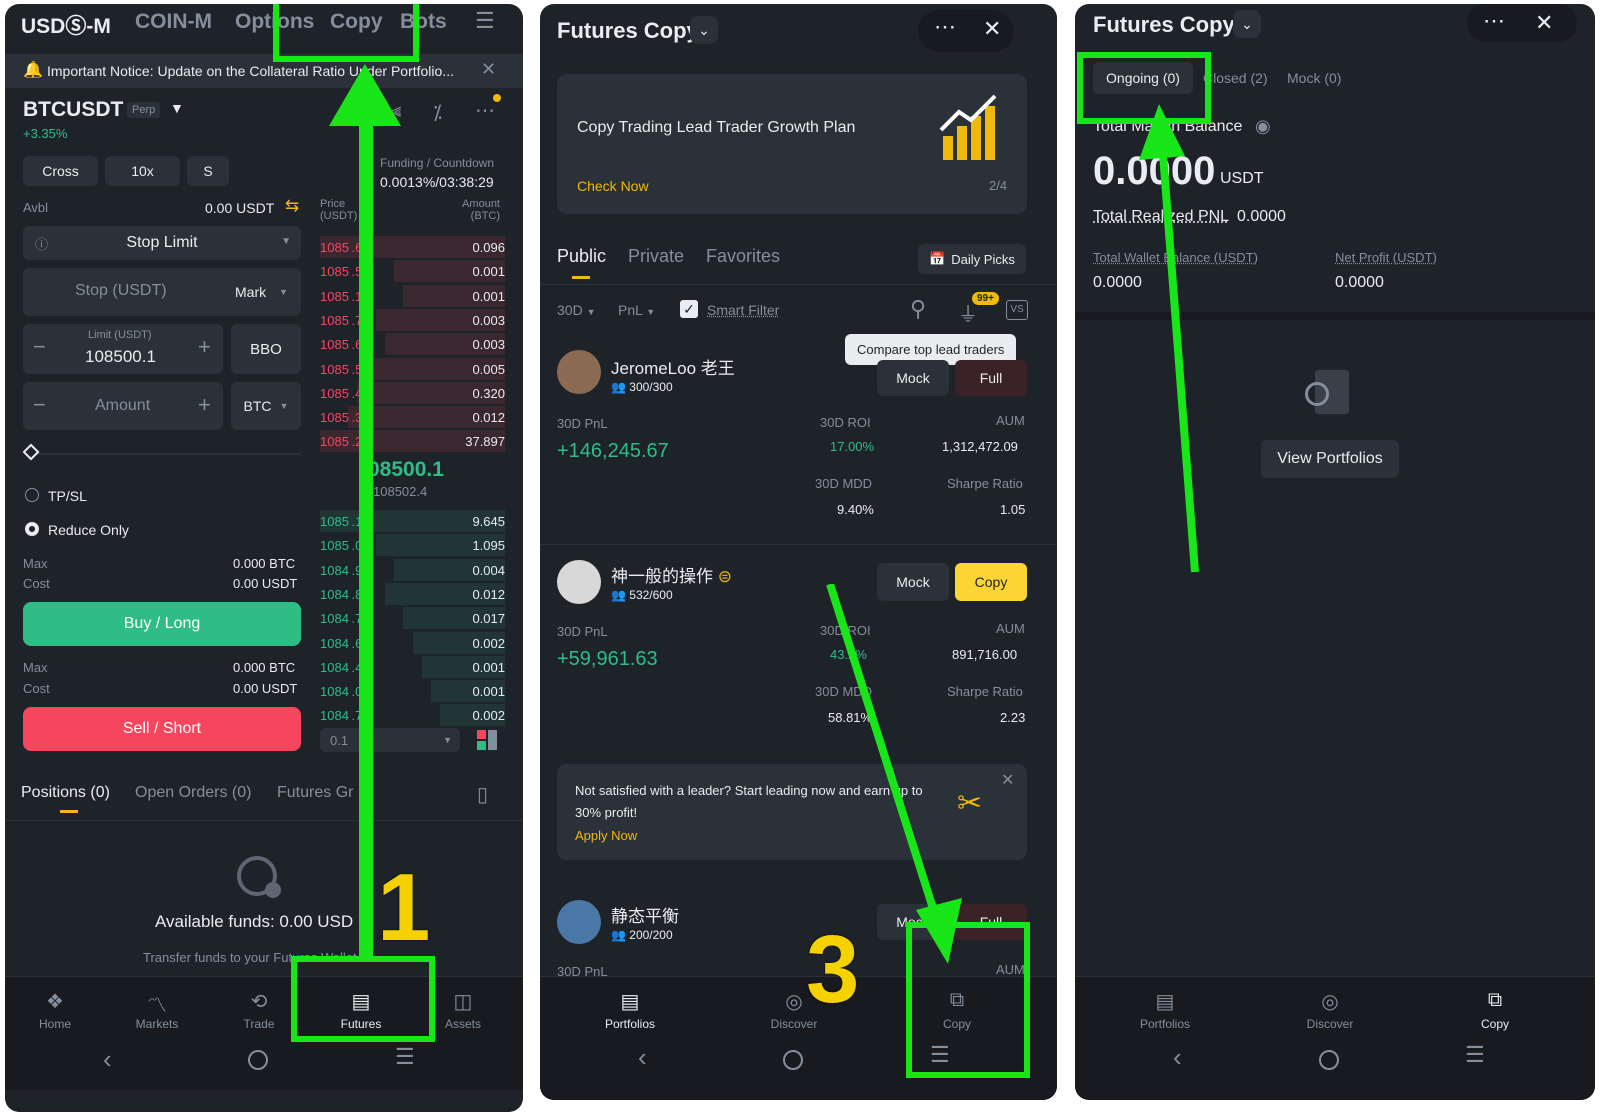  What do you see at coordinates (412, 545) in the screenshot?
I see `bid-row: 1085 .0 1.095` at bounding box center [412, 545].